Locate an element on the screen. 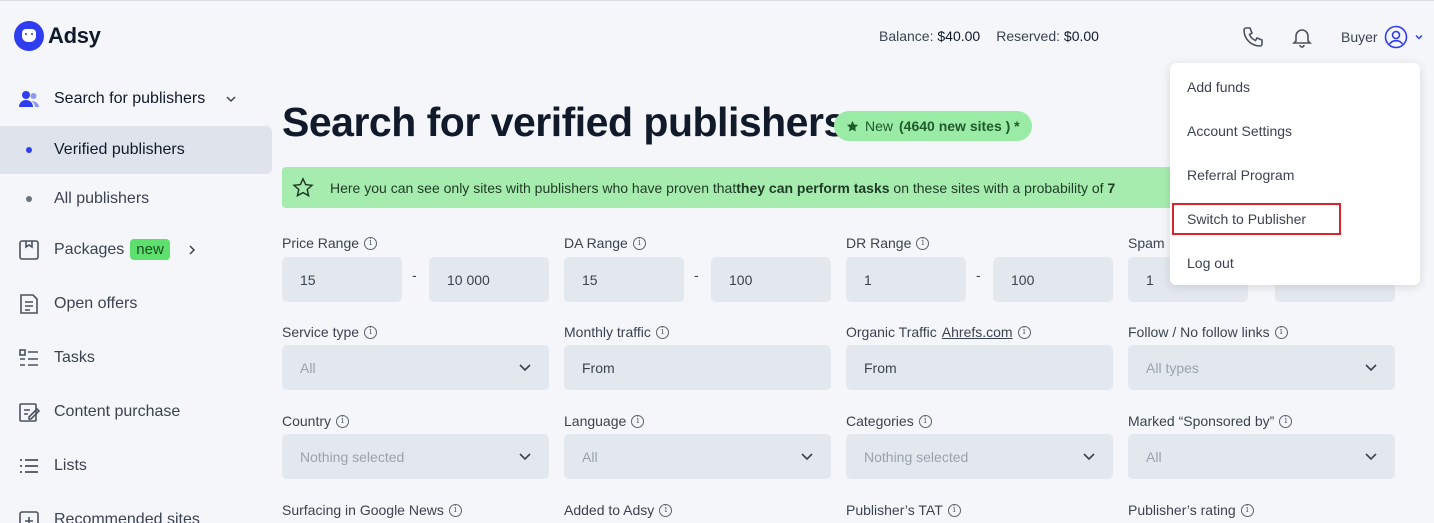 The image size is (1434, 523). da-range-label: DA Range i is located at coordinates (605, 243).